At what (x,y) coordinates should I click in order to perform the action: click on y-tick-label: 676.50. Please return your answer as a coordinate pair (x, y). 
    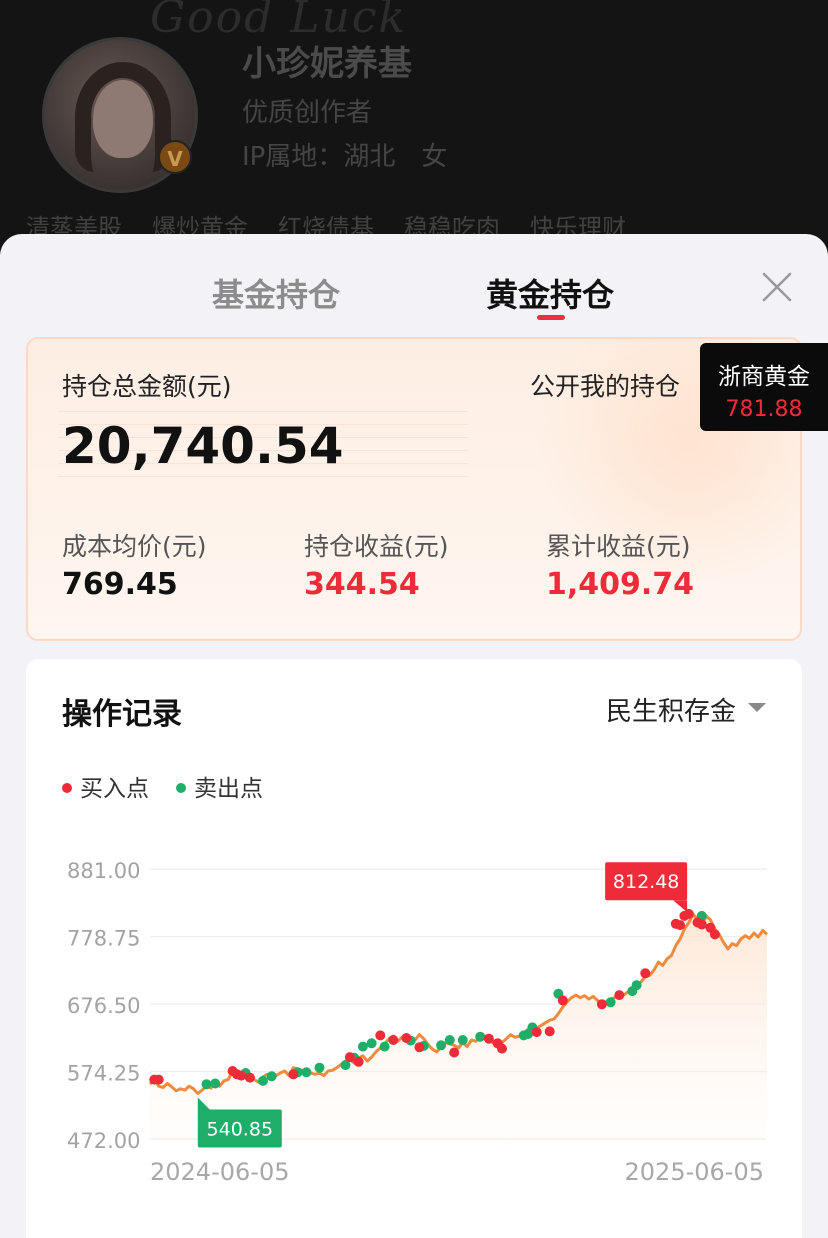
    Looking at the image, I should click on (103, 1006).